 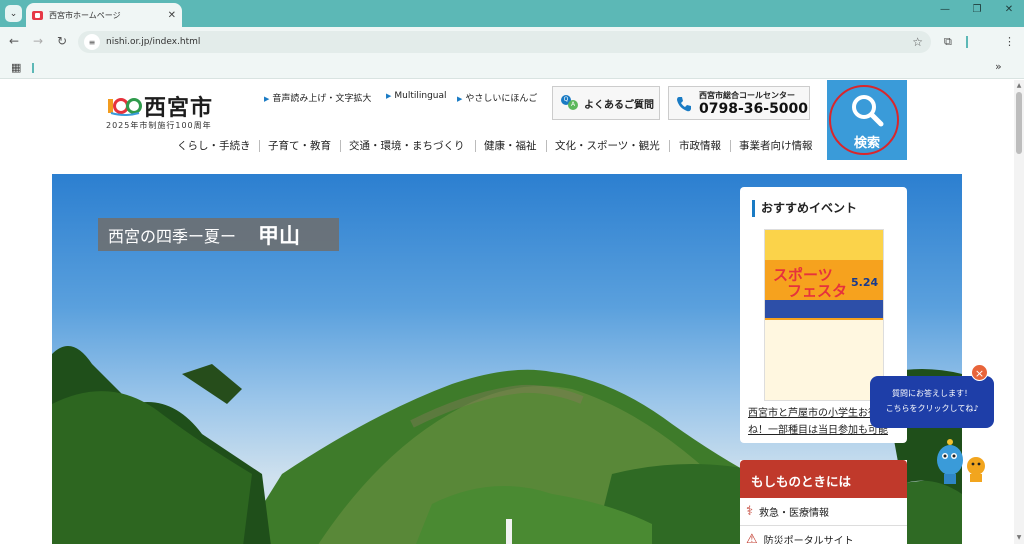 I want to click on emergency-item-label: 防災ポータルサイト, so click(x=808, y=540).